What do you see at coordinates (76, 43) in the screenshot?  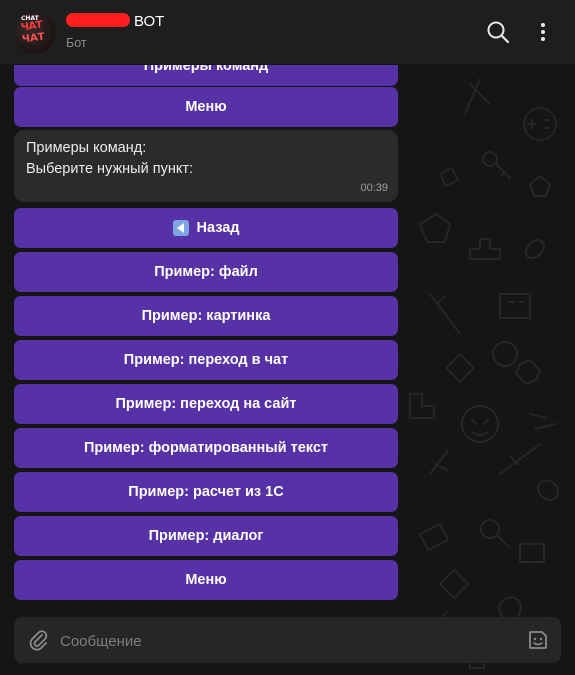 I see `chat-subtitle: Бот` at bounding box center [76, 43].